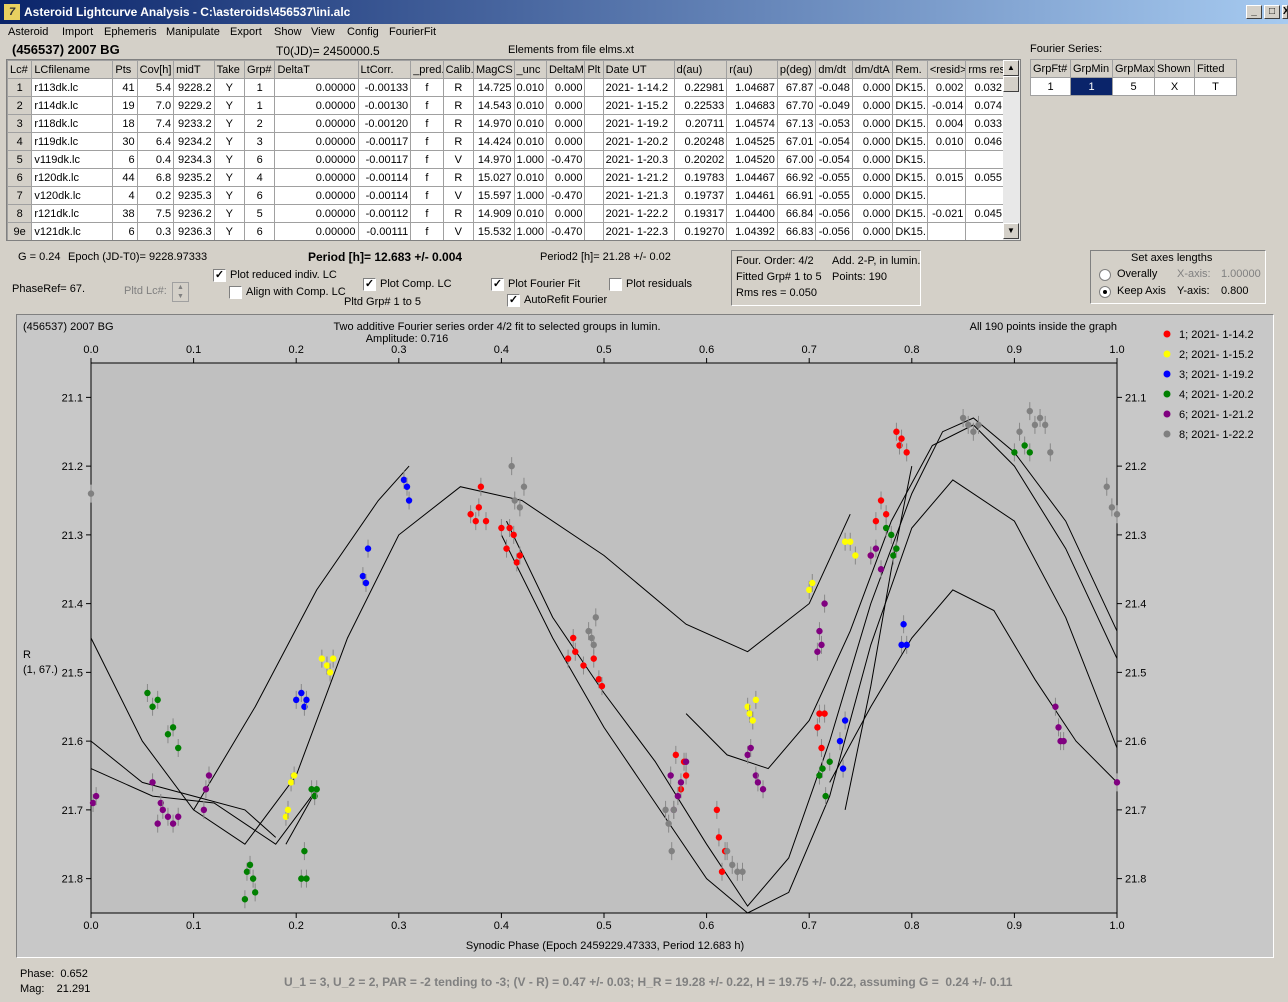 This screenshot has width=1288, height=1002. Describe the element at coordinates (20, 159) in the screenshot. I see `row-header: 5` at that location.